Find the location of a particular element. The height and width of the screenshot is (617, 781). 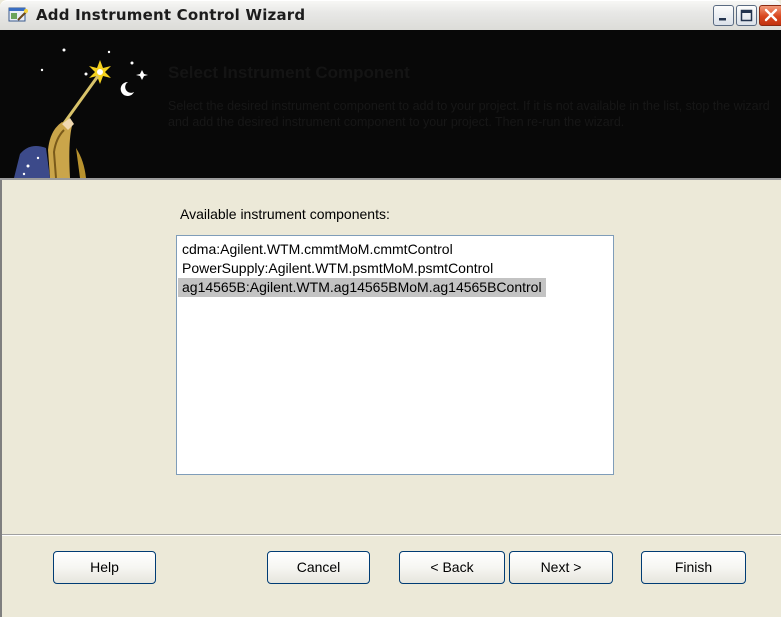

close-icon is located at coordinates (770, 18).